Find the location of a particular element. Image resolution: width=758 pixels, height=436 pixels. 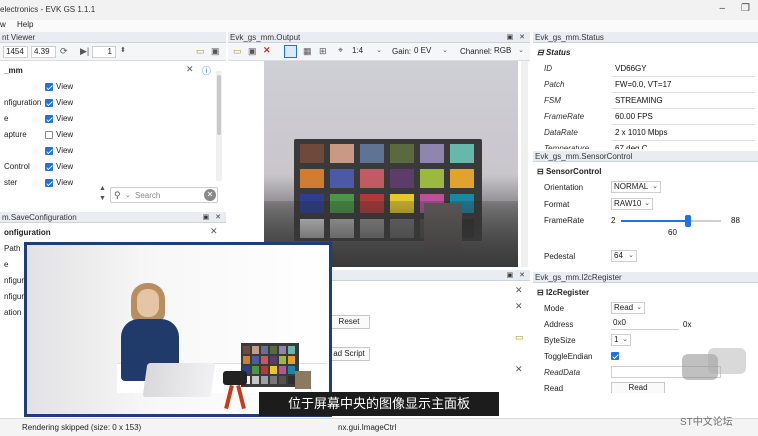

framerate-slider-thumb is located at coordinates (688, 221).